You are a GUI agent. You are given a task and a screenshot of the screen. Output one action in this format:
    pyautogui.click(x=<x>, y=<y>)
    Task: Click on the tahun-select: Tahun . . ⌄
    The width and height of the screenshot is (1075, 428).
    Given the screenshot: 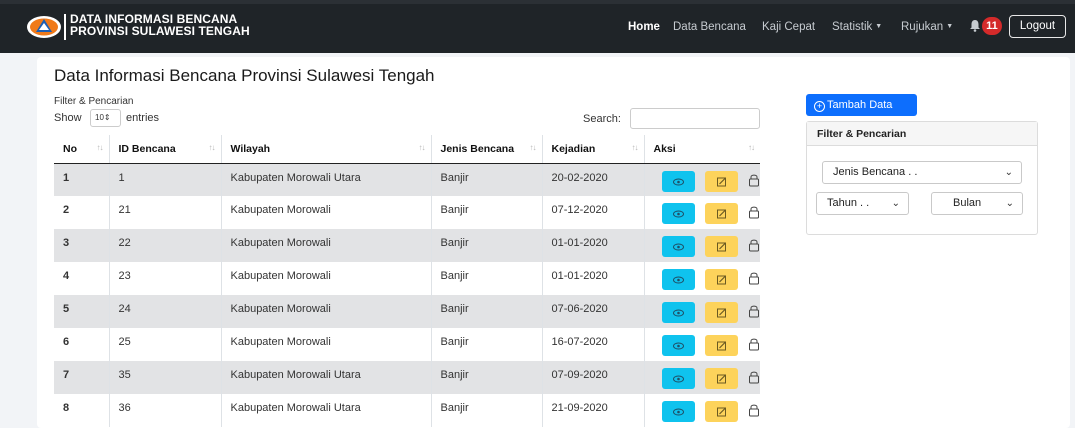 What is the action you would take?
    pyautogui.click(x=862, y=203)
    